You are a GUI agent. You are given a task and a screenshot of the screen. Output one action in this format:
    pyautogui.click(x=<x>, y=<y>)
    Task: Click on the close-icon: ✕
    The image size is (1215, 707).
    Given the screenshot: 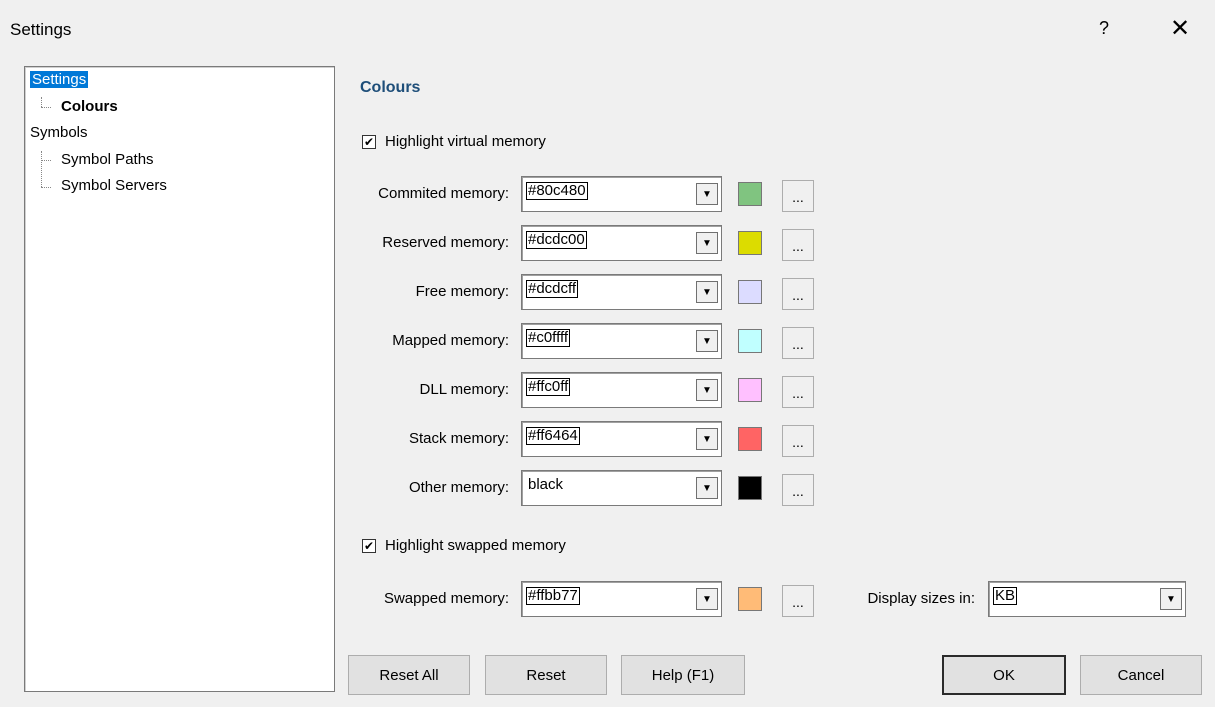 What is the action you would take?
    pyautogui.click(x=1180, y=28)
    